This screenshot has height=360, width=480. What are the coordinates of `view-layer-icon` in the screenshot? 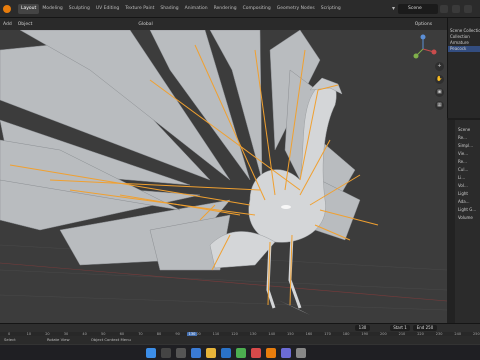 It's located at (444, 9).